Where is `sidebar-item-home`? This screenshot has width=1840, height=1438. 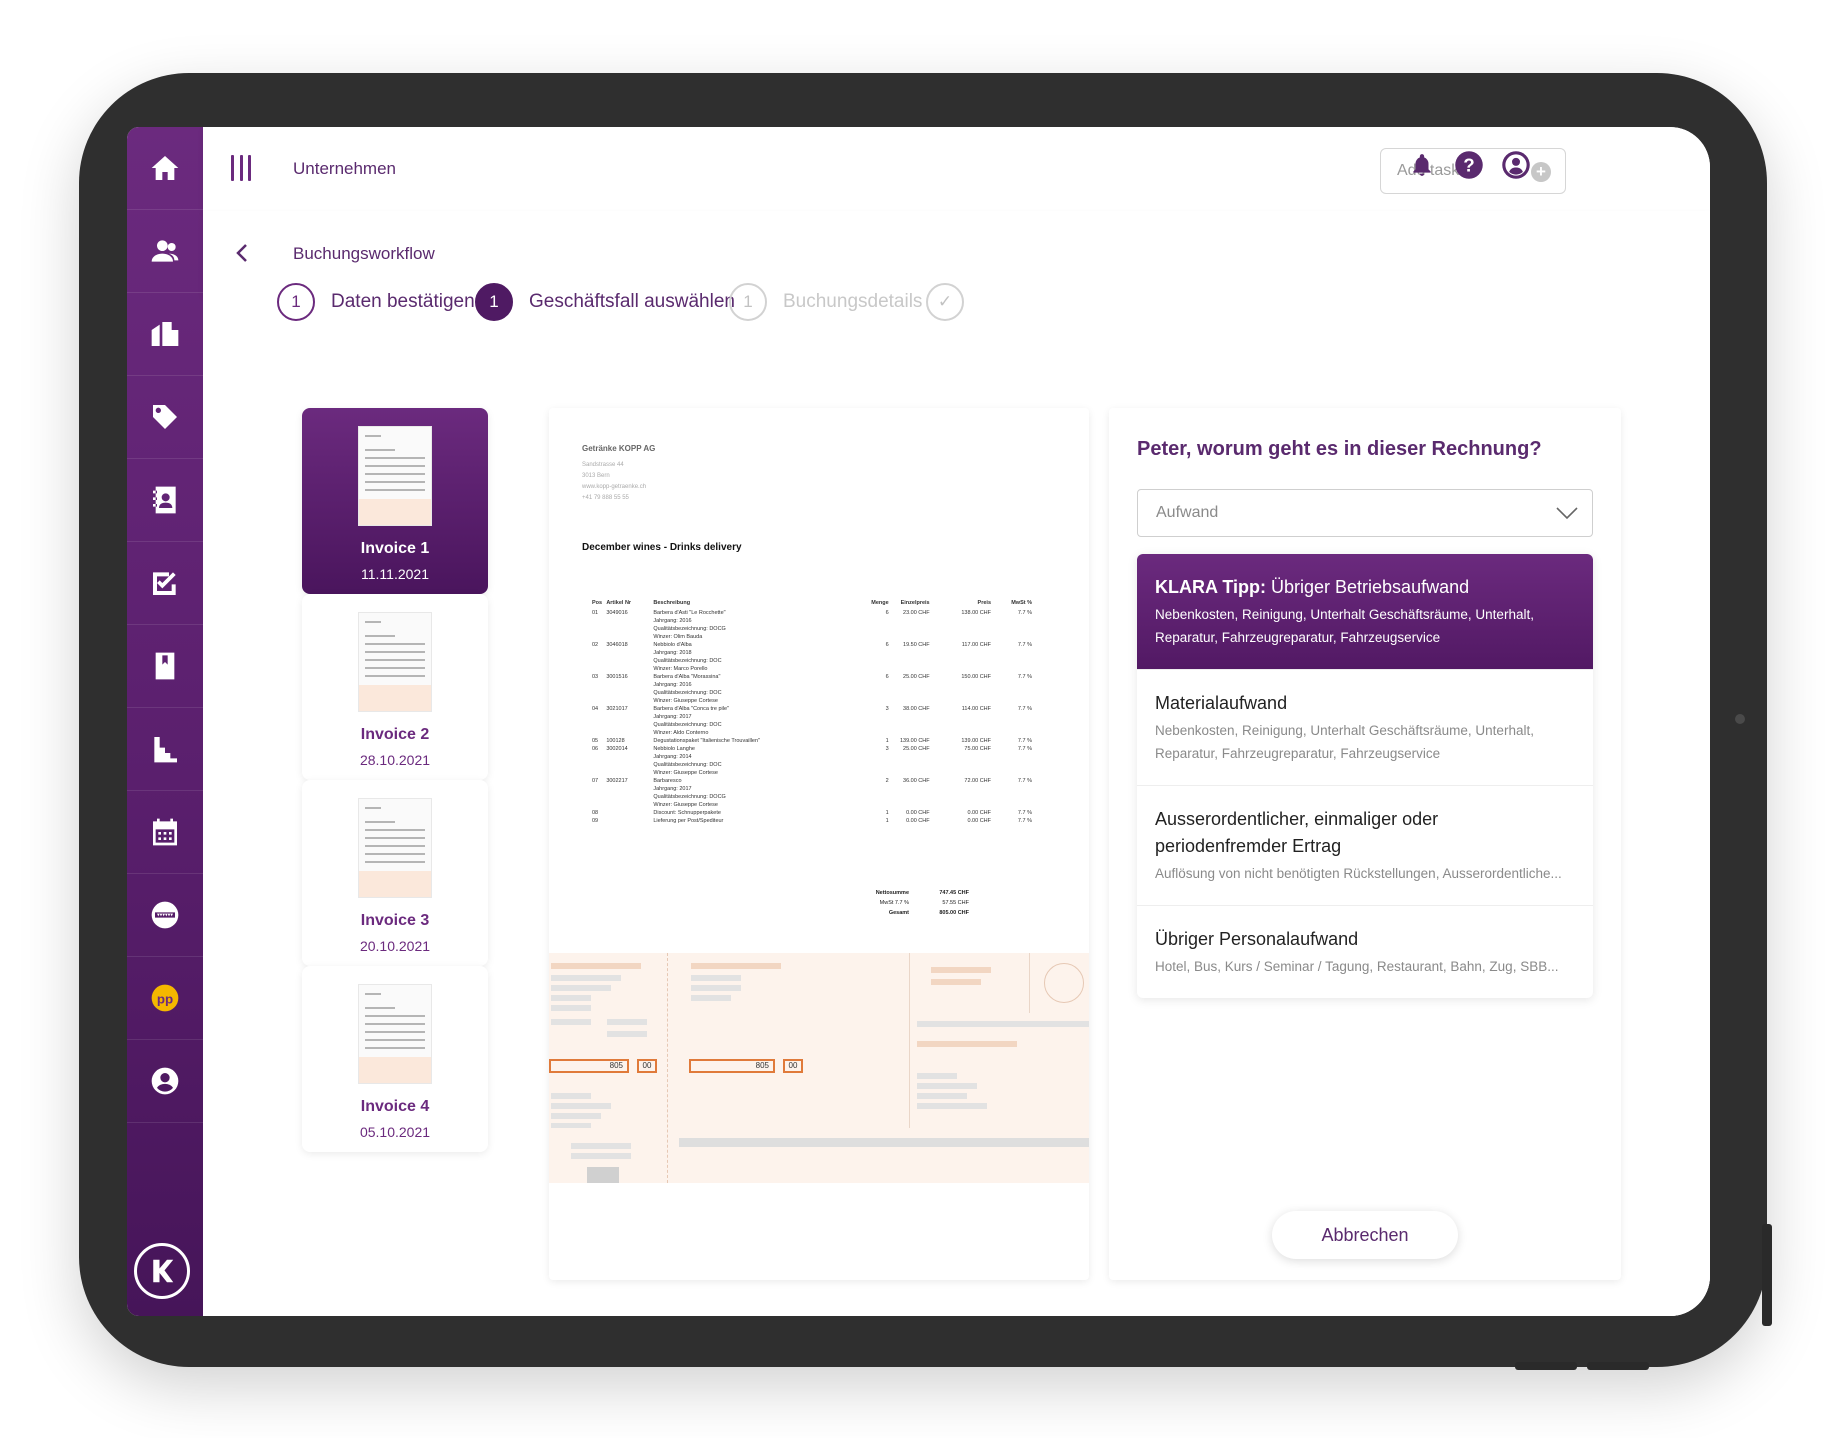
sidebar-item-home is located at coordinates (165, 168).